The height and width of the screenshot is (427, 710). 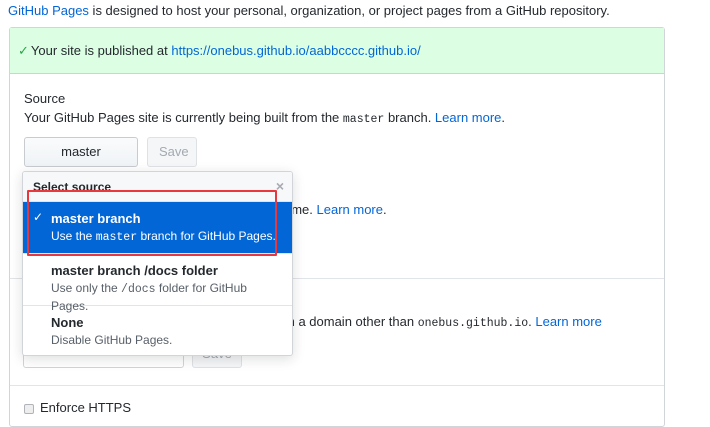 I want to click on enforce-https-label: Enforce HTTPS, so click(x=86, y=407).